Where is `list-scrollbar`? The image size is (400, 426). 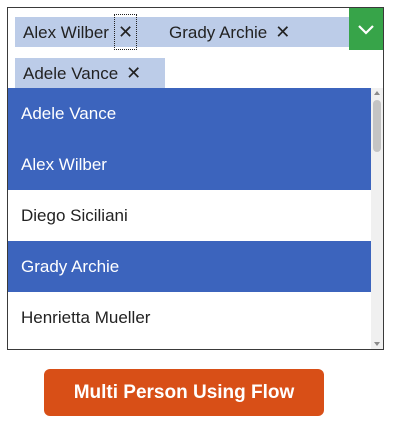
list-scrollbar is located at coordinates (377, 218).